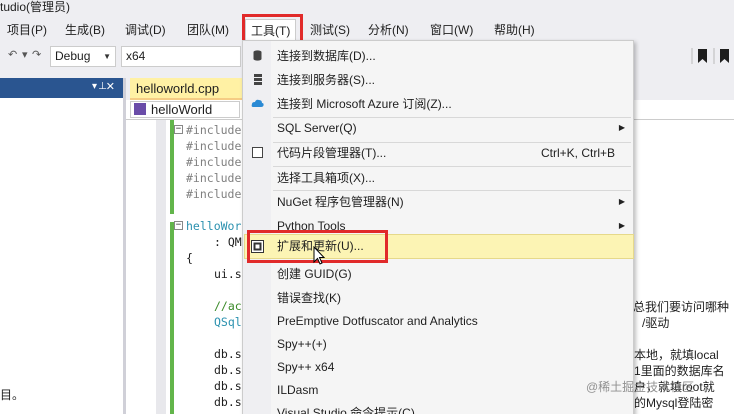 Image resolution: width=734 pixels, height=414 pixels. I want to click on undo-dropdown-icon: ▾, so click(25, 54).